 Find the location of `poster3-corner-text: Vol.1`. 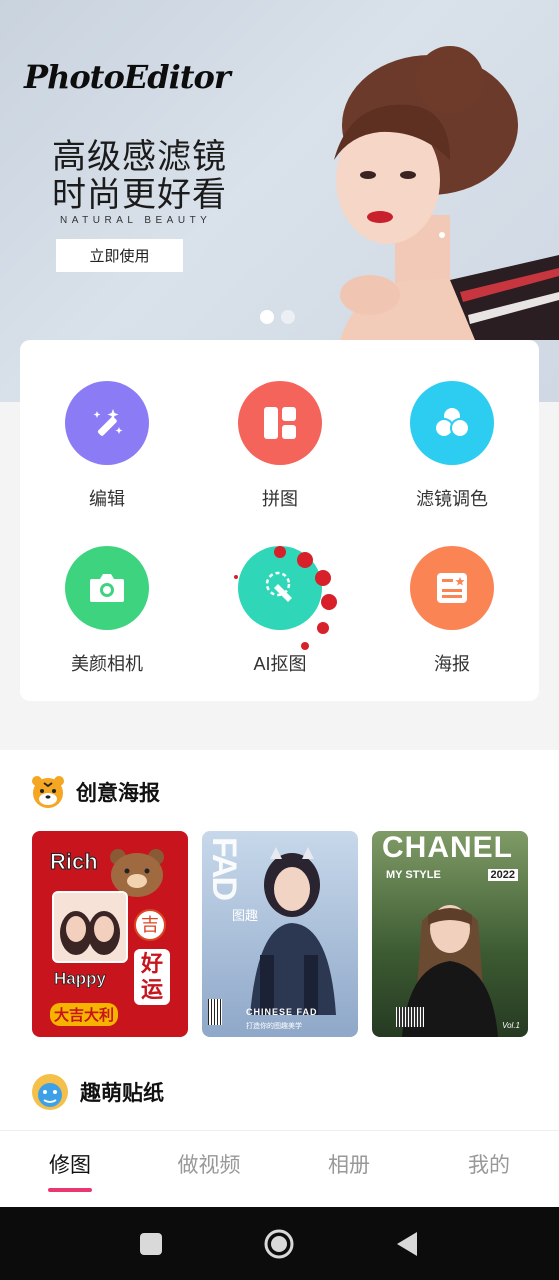

poster3-corner-text: Vol.1 is located at coordinates (511, 1025).